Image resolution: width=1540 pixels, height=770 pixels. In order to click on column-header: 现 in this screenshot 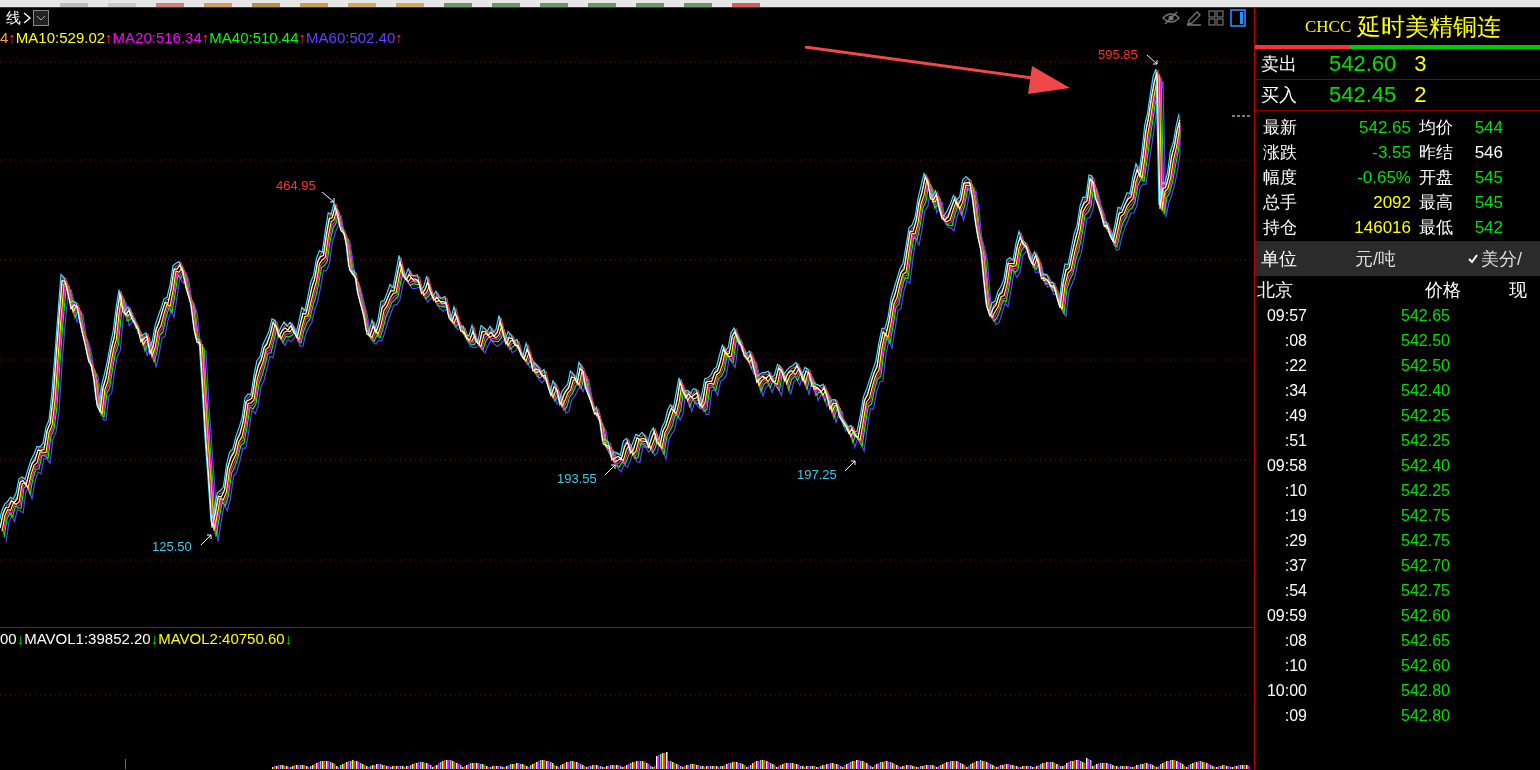, I will do `click(1518, 290)`.